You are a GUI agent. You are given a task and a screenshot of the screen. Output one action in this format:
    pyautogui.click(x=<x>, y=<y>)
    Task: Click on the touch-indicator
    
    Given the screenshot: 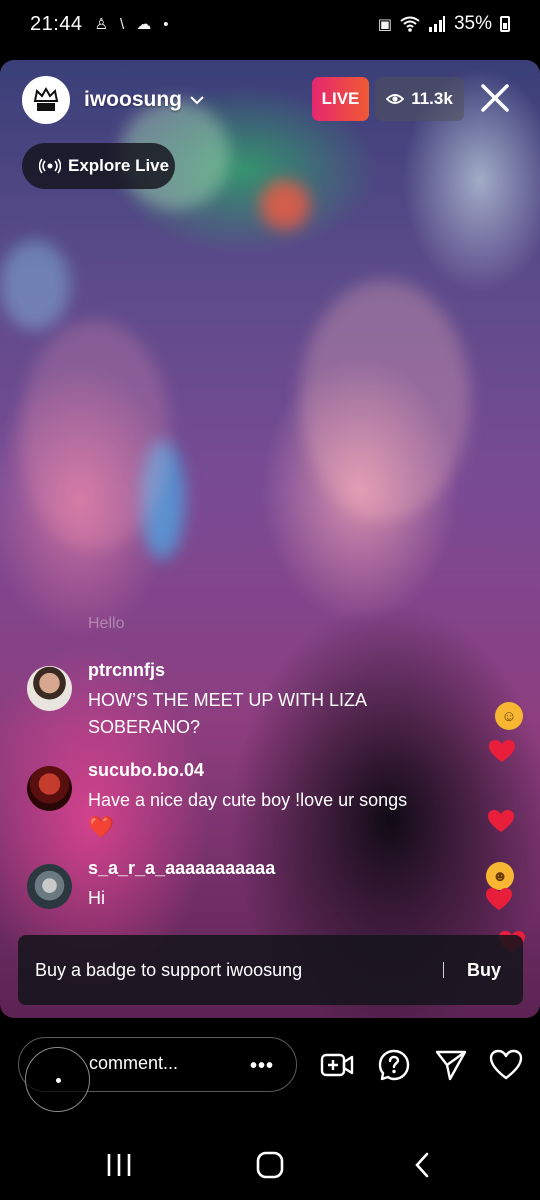 What is the action you would take?
    pyautogui.click(x=57, y=1079)
    